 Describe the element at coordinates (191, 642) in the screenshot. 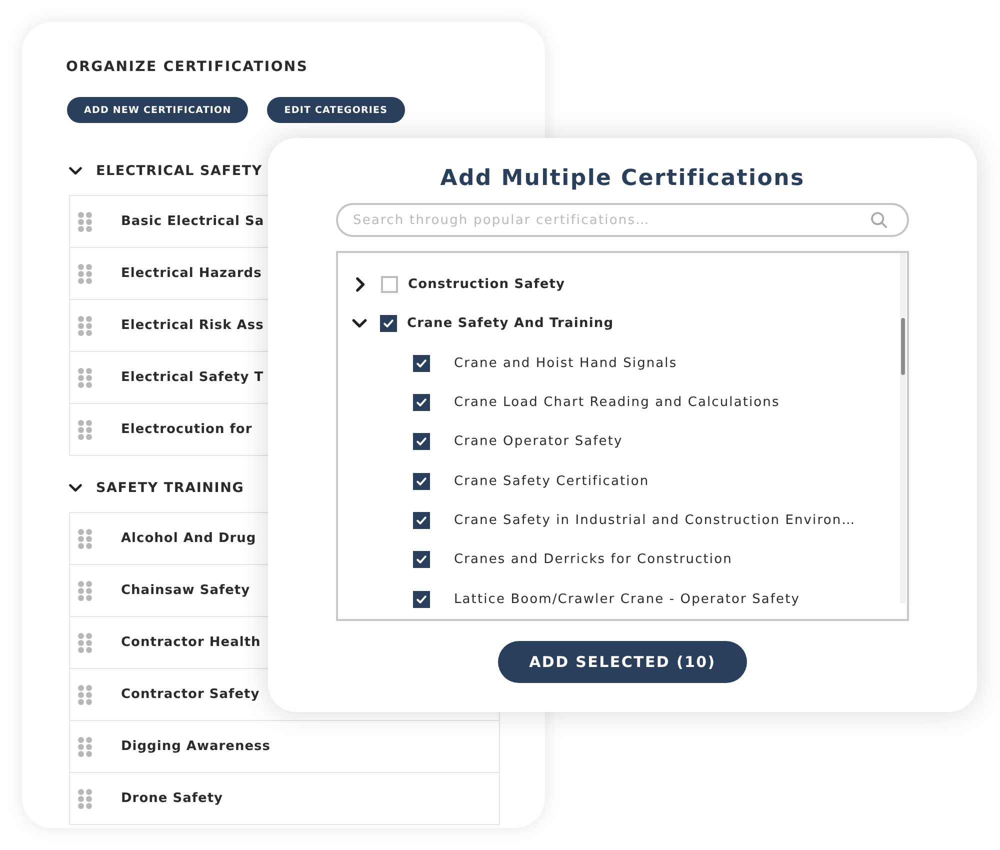

I see `certification-name: Contractor Health` at that location.